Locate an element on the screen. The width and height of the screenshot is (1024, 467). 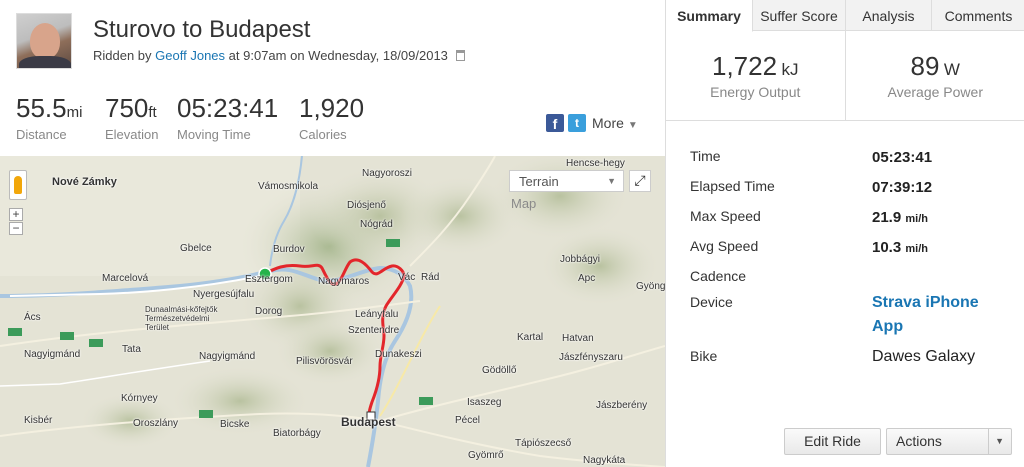
edit-ride-button: Edit Ride is located at coordinates (832, 441).